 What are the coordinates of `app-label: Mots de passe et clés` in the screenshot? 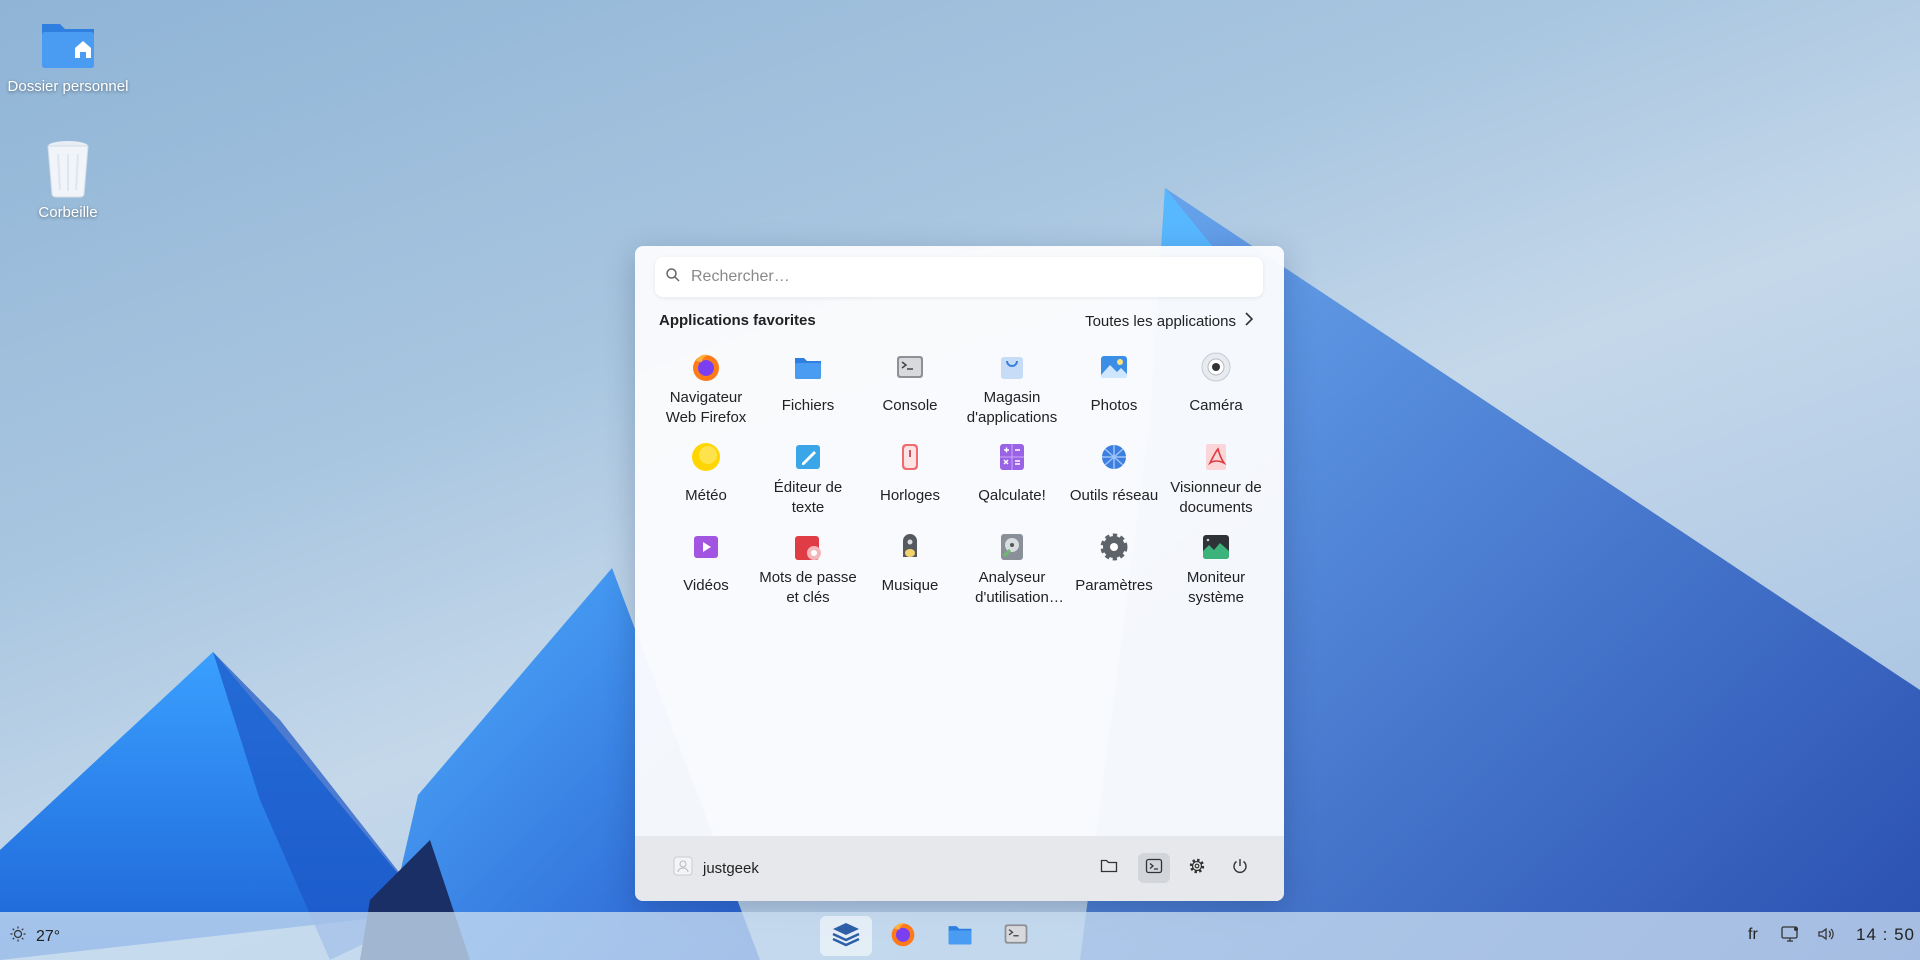 It's located at (808, 587).